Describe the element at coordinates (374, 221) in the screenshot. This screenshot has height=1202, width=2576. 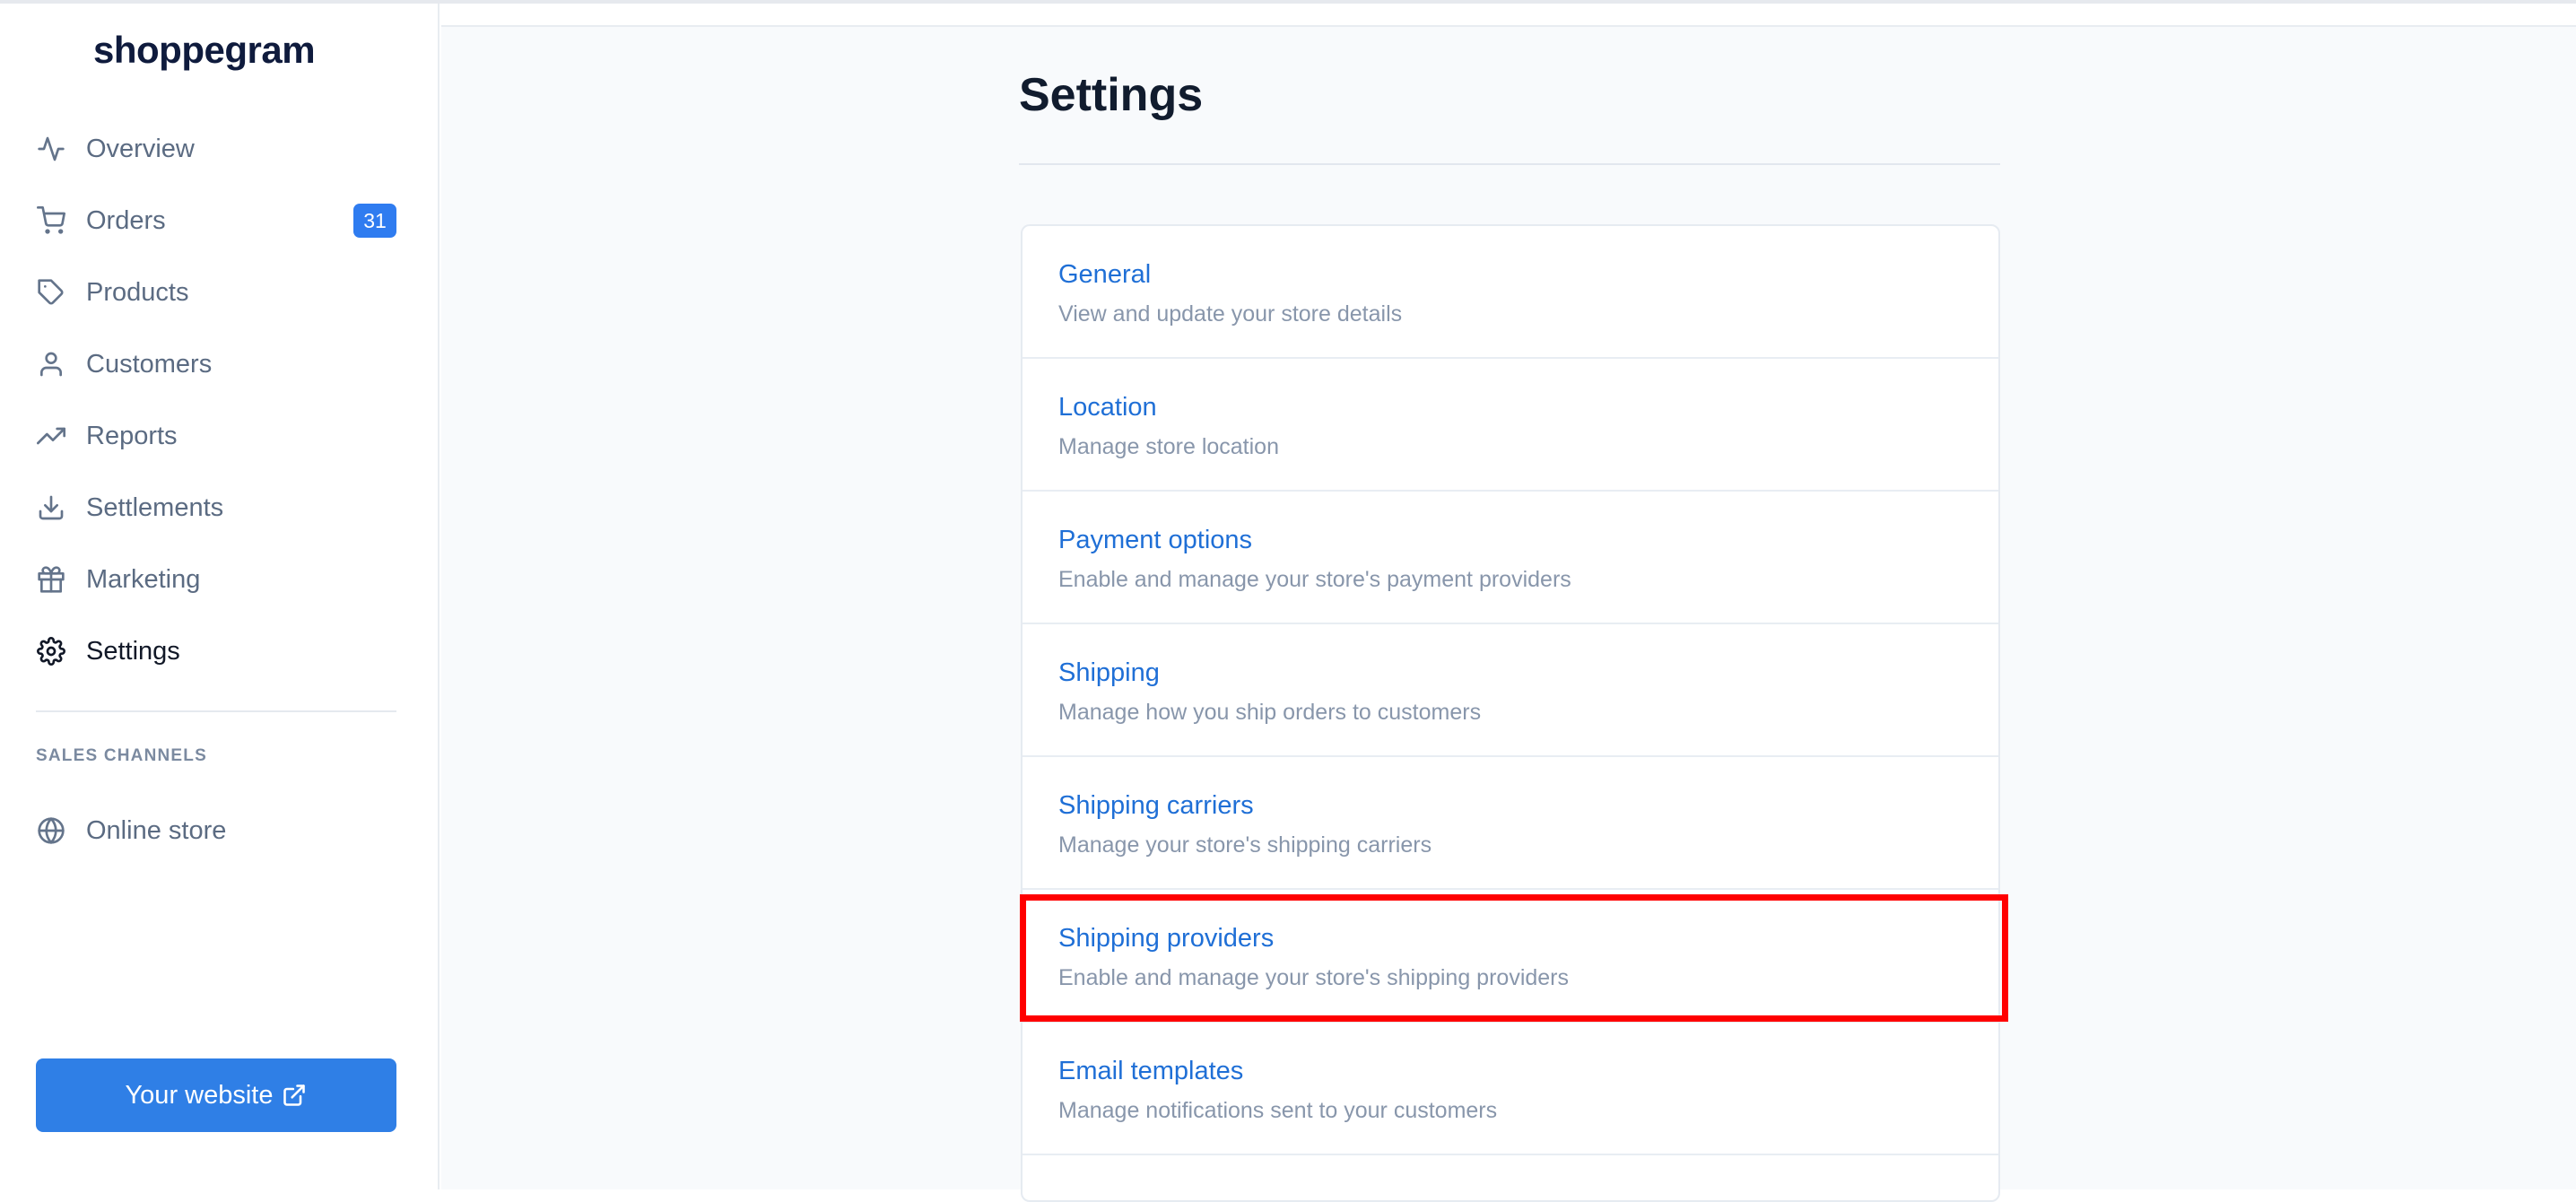
I see `orders-count-badge: 31` at that location.